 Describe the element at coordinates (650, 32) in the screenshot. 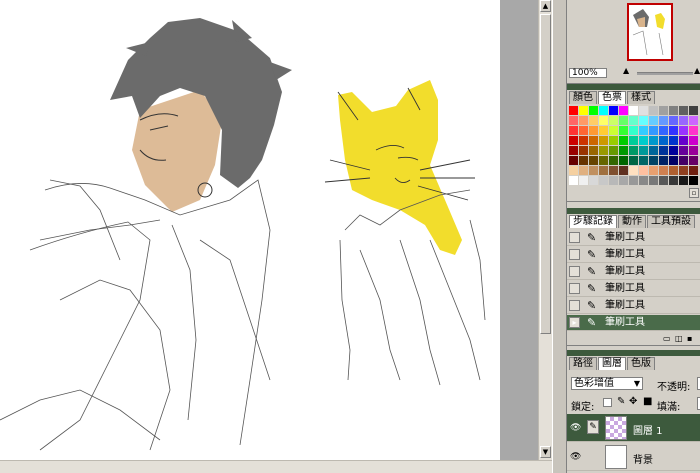

I see `navigator-preview` at that location.